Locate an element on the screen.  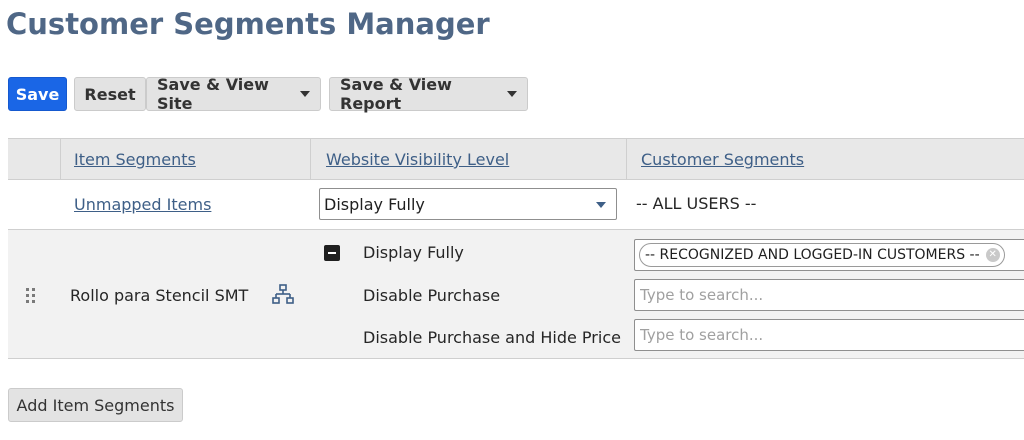
save-view-site-button: Save & View Site is located at coordinates (233, 94).